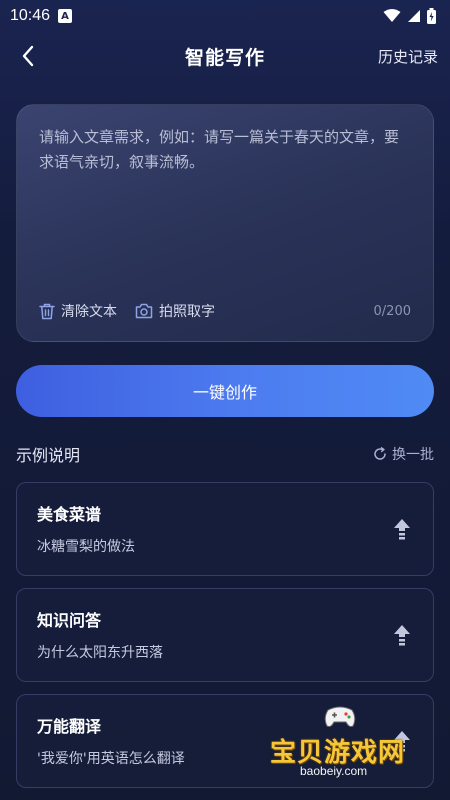 The height and width of the screenshot is (800, 450). I want to click on example-card-subtitle: '我爱你'用英语怎么翻译, so click(111, 759).